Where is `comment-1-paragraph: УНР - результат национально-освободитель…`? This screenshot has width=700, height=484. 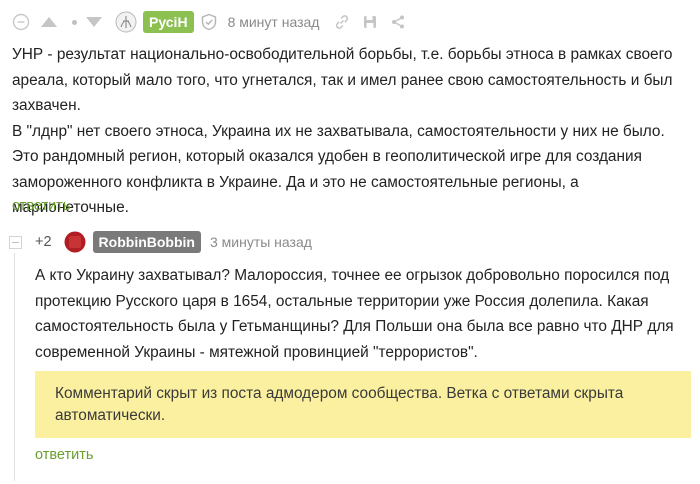 comment-1-paragraph: УНР - результат национально-освободитель… is located at coordinates (342, 80).